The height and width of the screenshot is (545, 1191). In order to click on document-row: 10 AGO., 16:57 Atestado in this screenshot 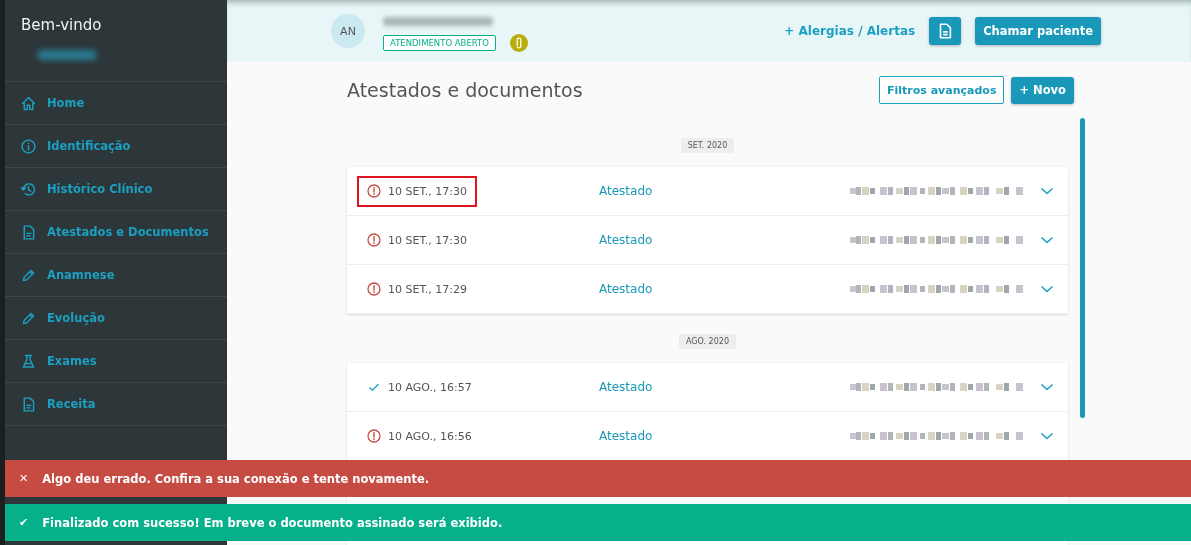, I will do `click(707, 387)`.